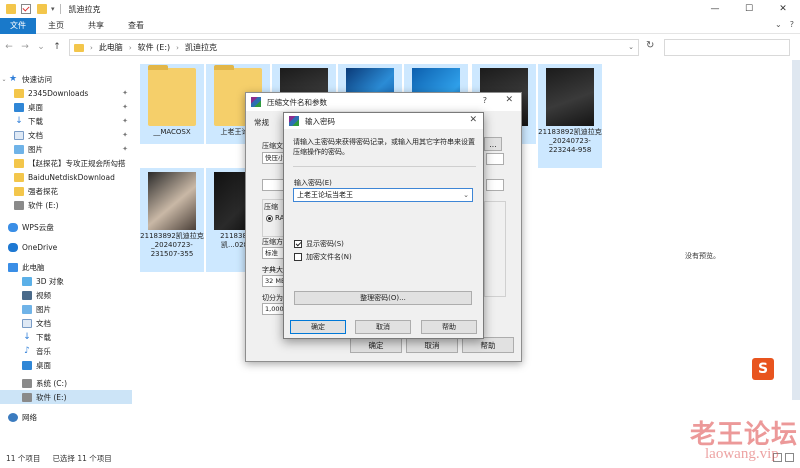 This screenshot has height=468, width=800. What do you see at coordinates (749, 9) in the screenshot?
I see `maximize-button: ☐` at bounding box center [749, 9].